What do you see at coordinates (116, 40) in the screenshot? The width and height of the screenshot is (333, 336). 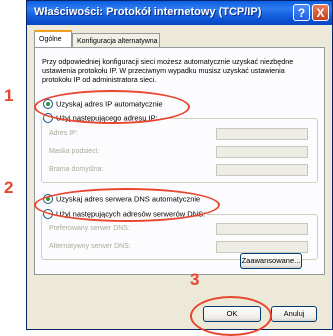 I see `tab-alternate-configuration: Konfiguracja alternatywna` at bounding box center [116, 40].